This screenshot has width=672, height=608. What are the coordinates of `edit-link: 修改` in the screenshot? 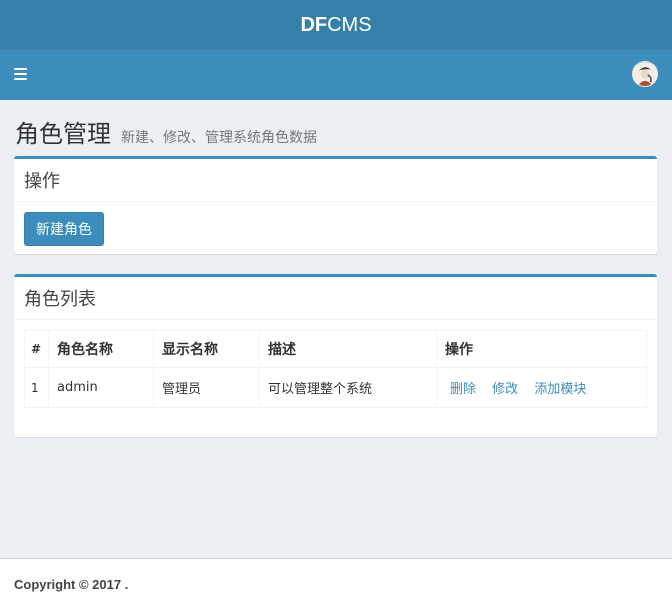 It's located at (505, 389).